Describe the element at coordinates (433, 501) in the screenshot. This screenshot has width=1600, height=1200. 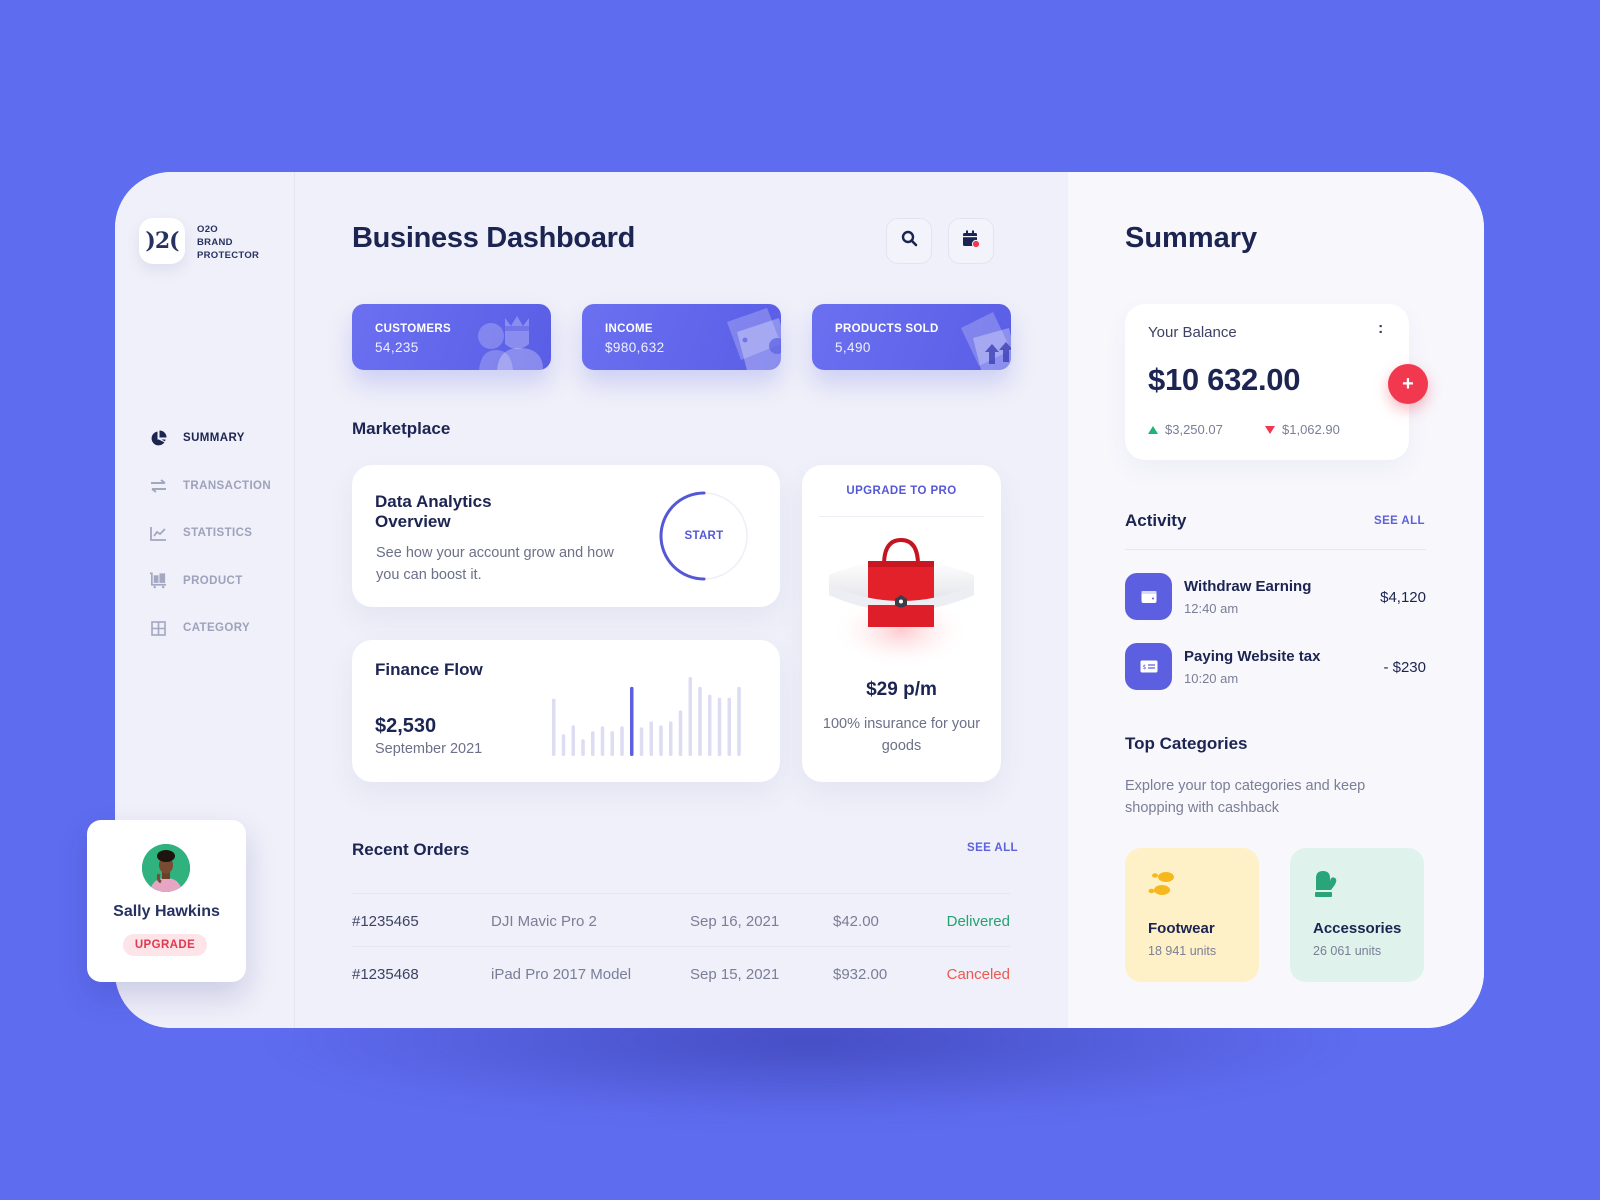
I see `data-analytics-title-line-1: Data Analytics` at that location.